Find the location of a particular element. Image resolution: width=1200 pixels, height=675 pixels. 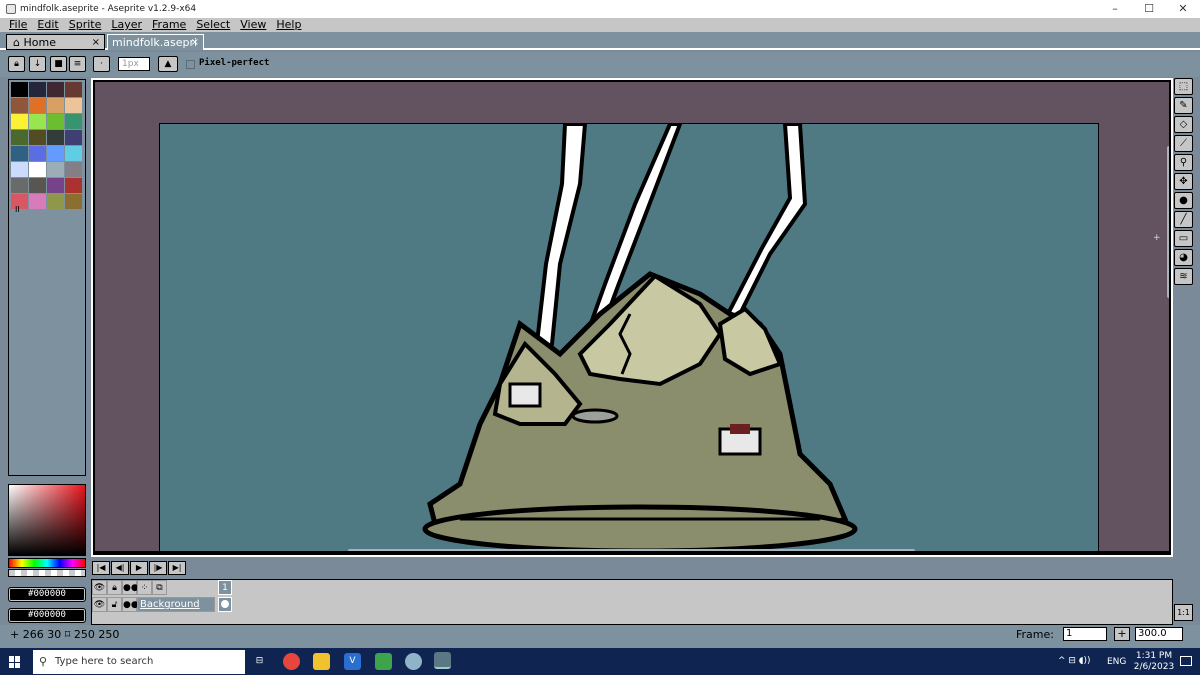

pencil-icon: ✎ is located at coordinates (1183, 105).